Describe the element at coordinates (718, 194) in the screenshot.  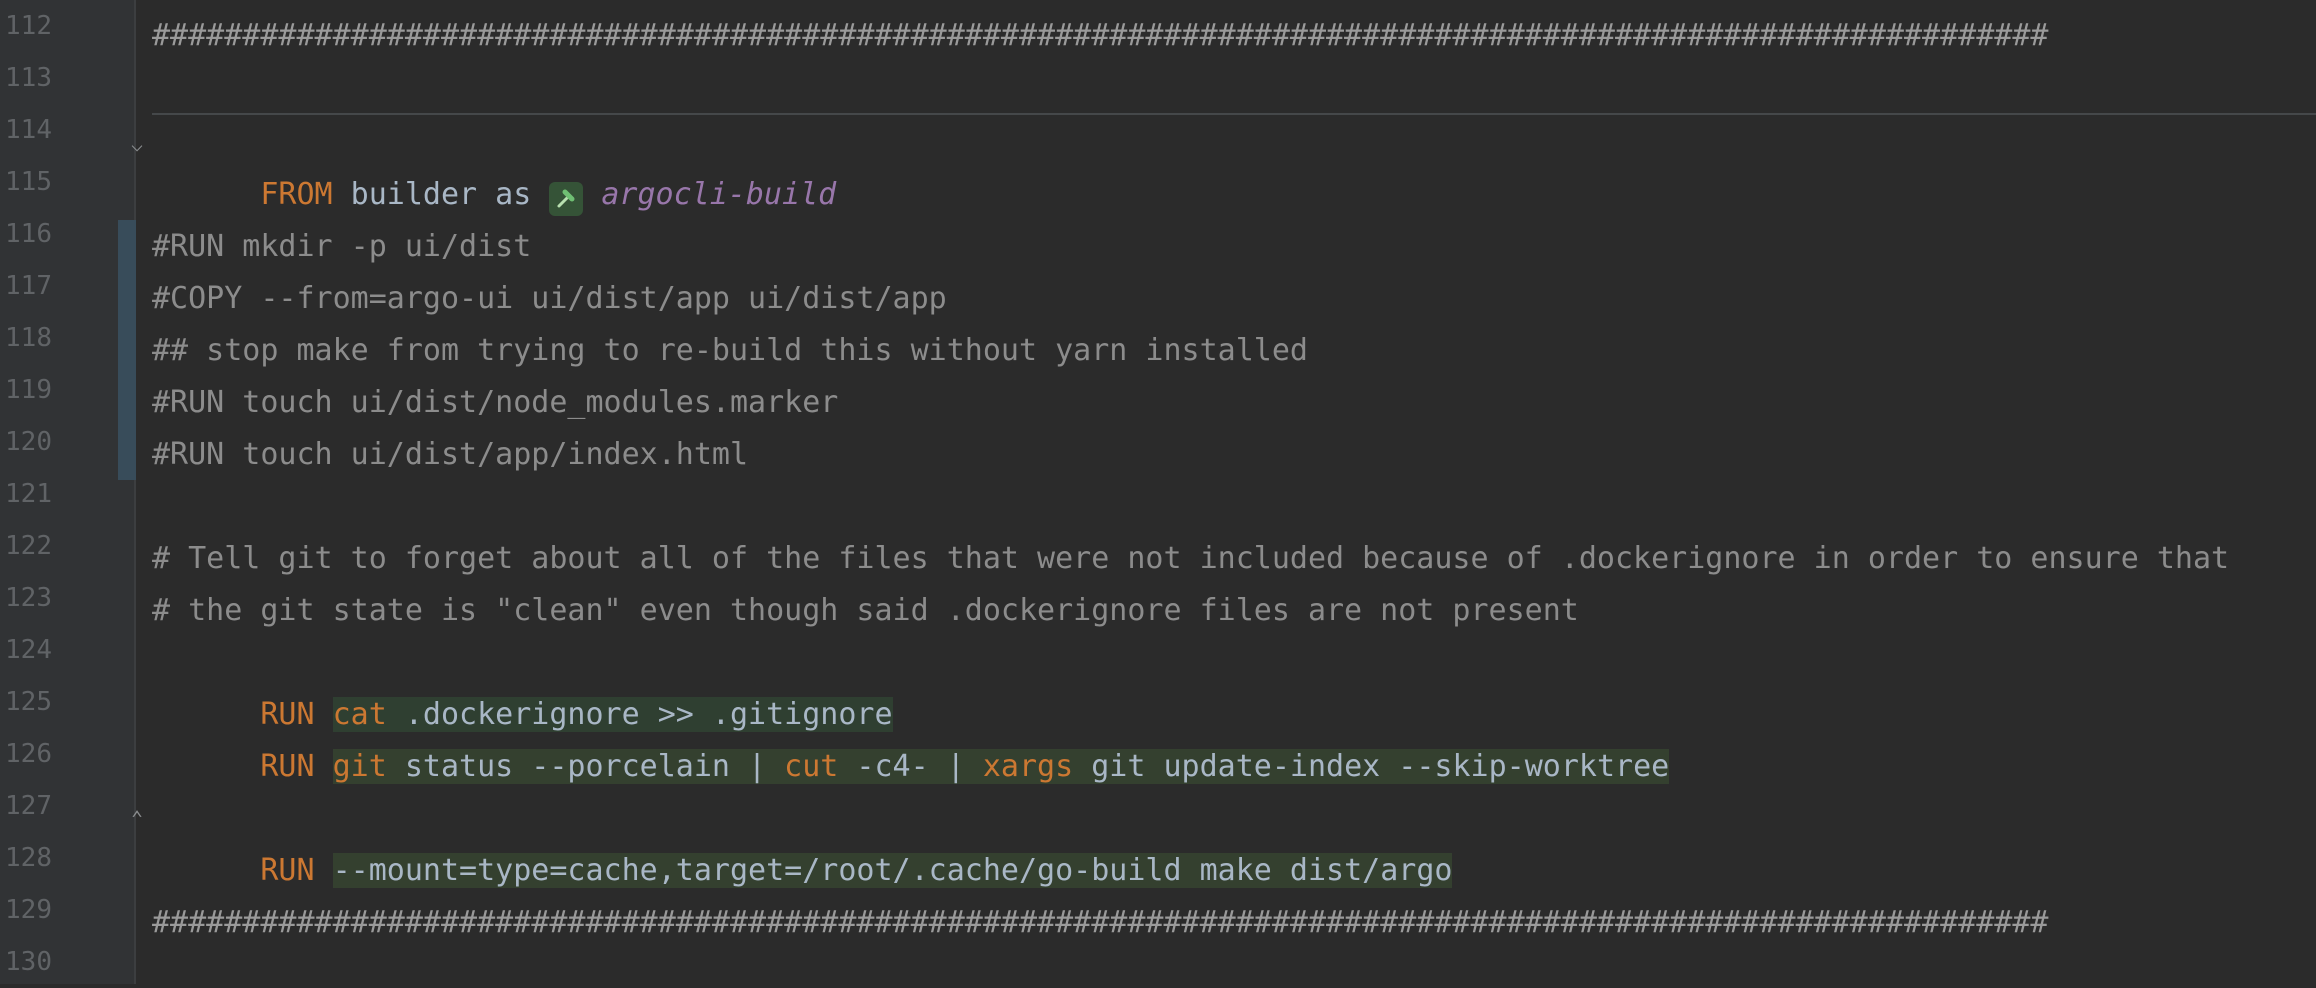
I see `stage-name: argocli-build` at that location.